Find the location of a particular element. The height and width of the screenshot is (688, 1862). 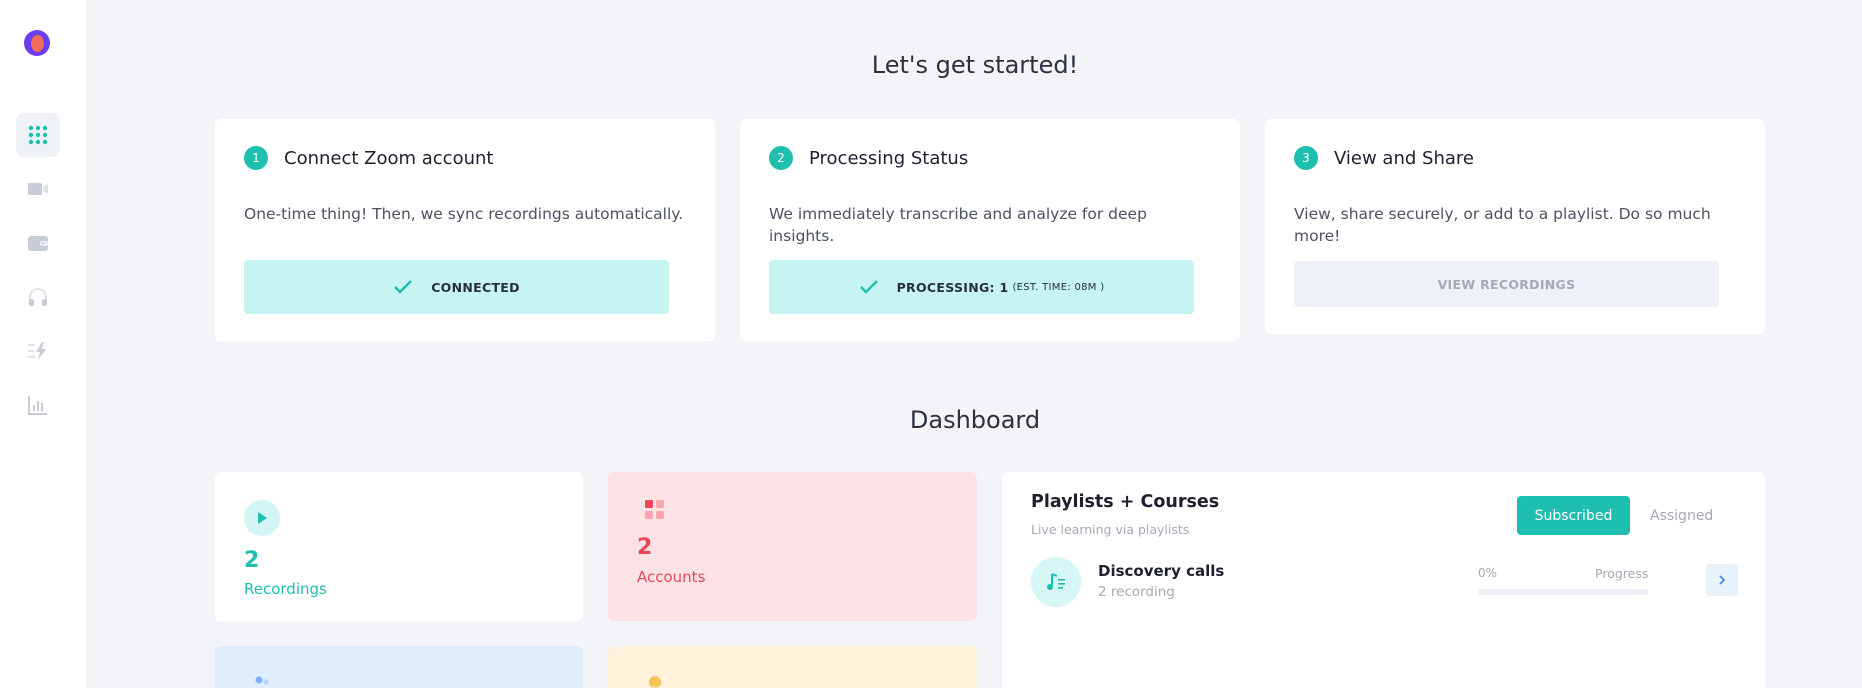

stat-card-partial-blue is located at coordinates (399, 667).